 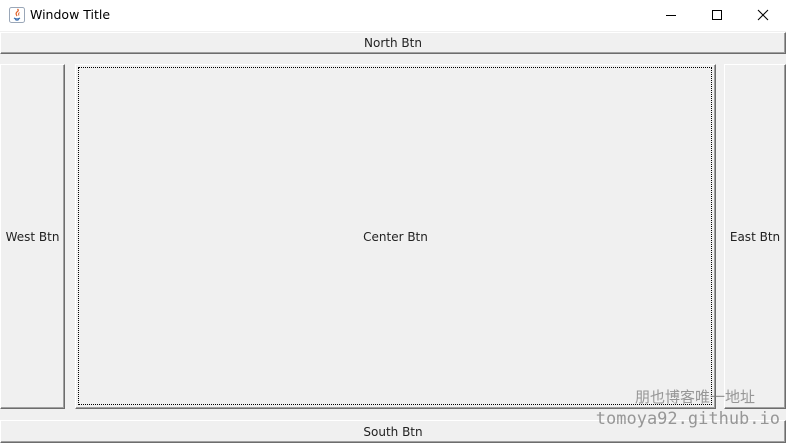 I want to click on east-button-label: East Btn, so click(x=755, y=236).